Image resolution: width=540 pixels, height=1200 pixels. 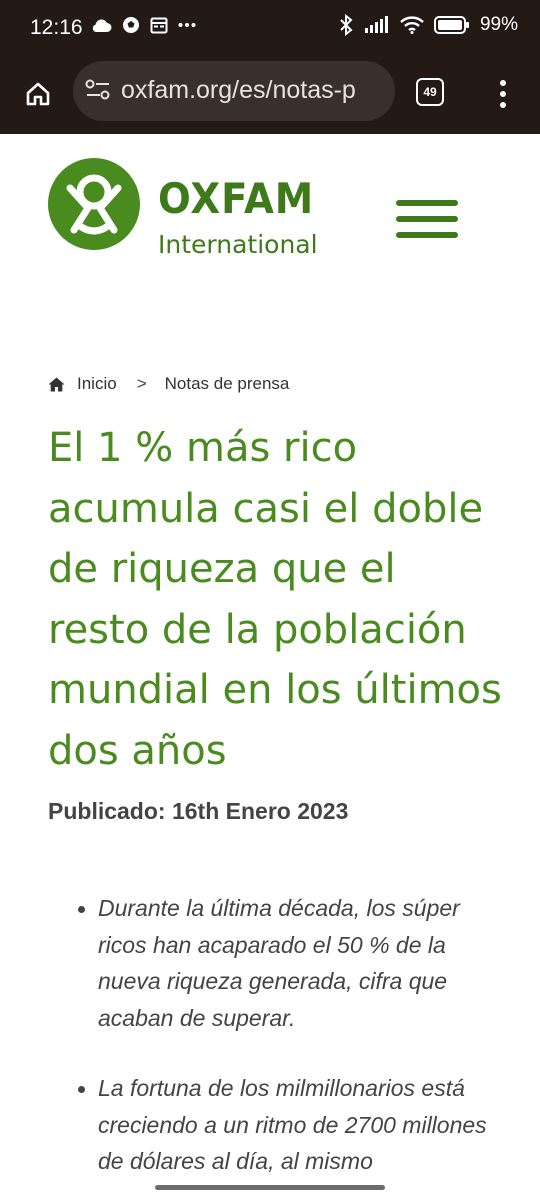 I want to click on home-button, so click(x=38, y=94).